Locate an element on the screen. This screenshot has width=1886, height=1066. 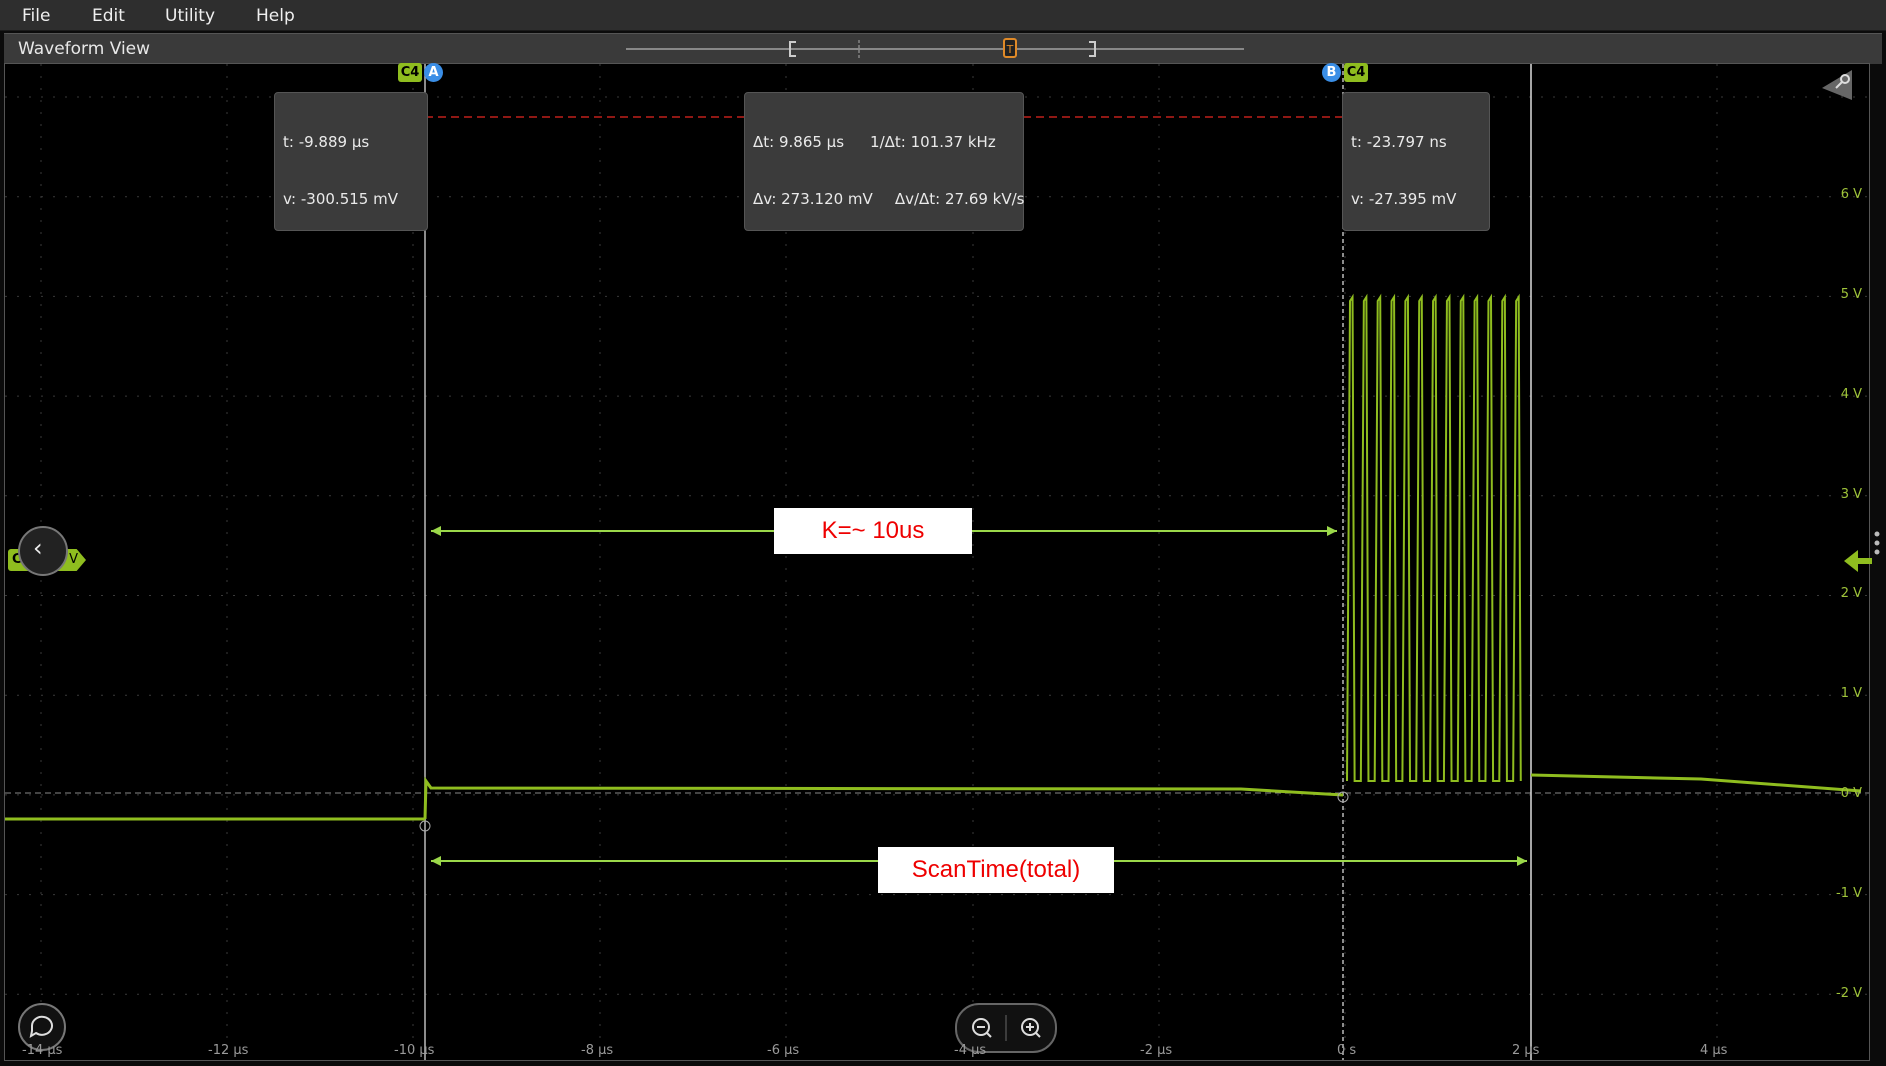
scan-time-annotation: ScanTime(total) is located at coordinates (996, 870).